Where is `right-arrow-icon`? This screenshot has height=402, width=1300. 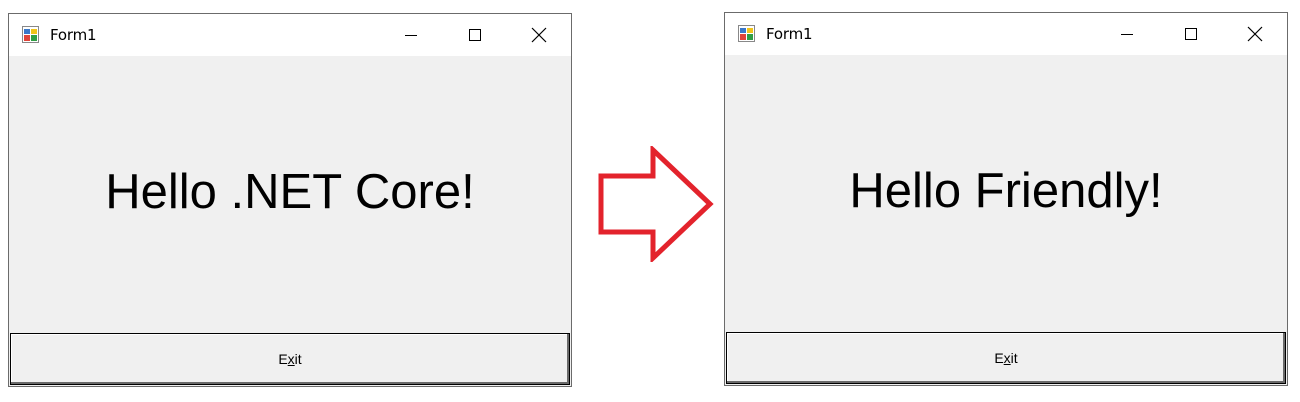 right-arrow-icon is located at coordinates (656, 204).